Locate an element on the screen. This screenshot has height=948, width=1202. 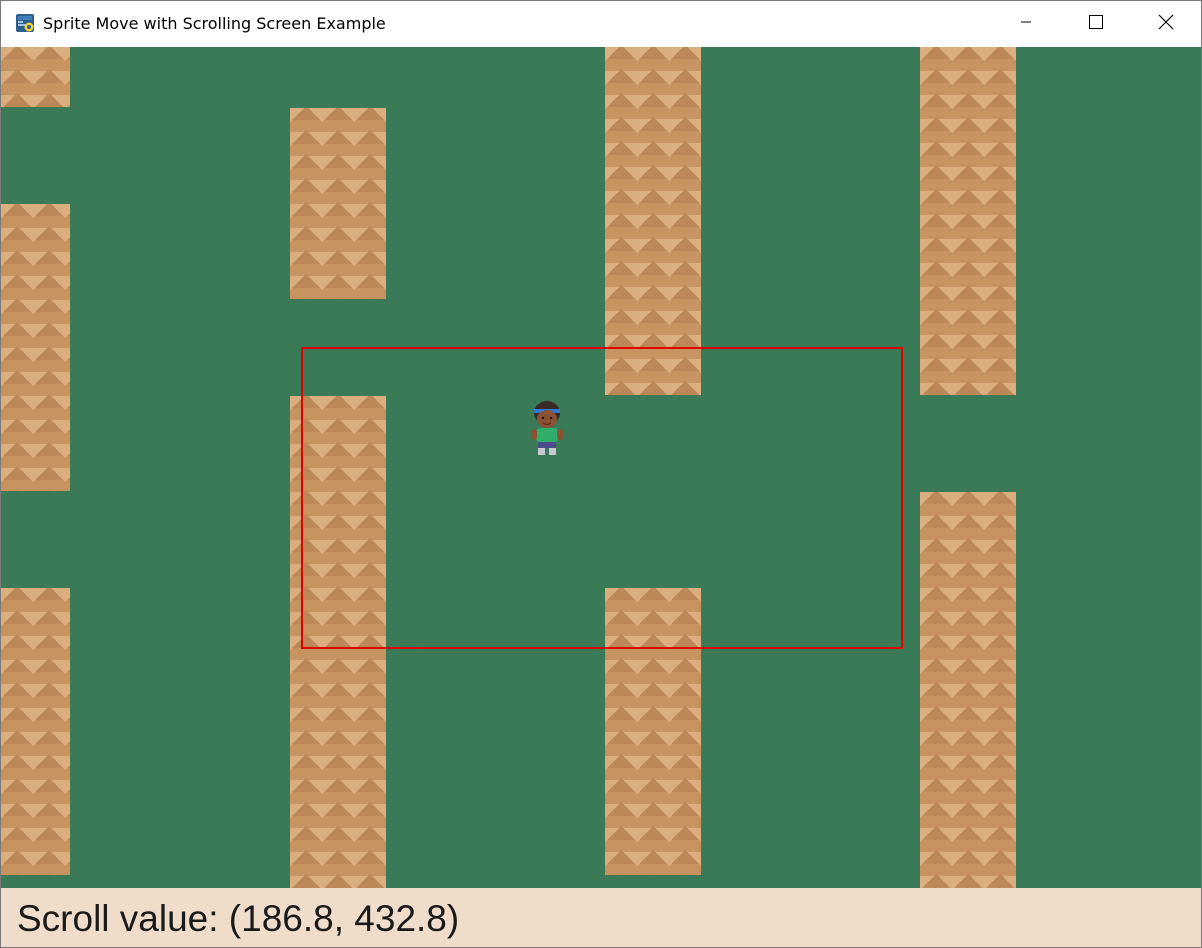
player-character-icon is located at coordinates (547, 432).